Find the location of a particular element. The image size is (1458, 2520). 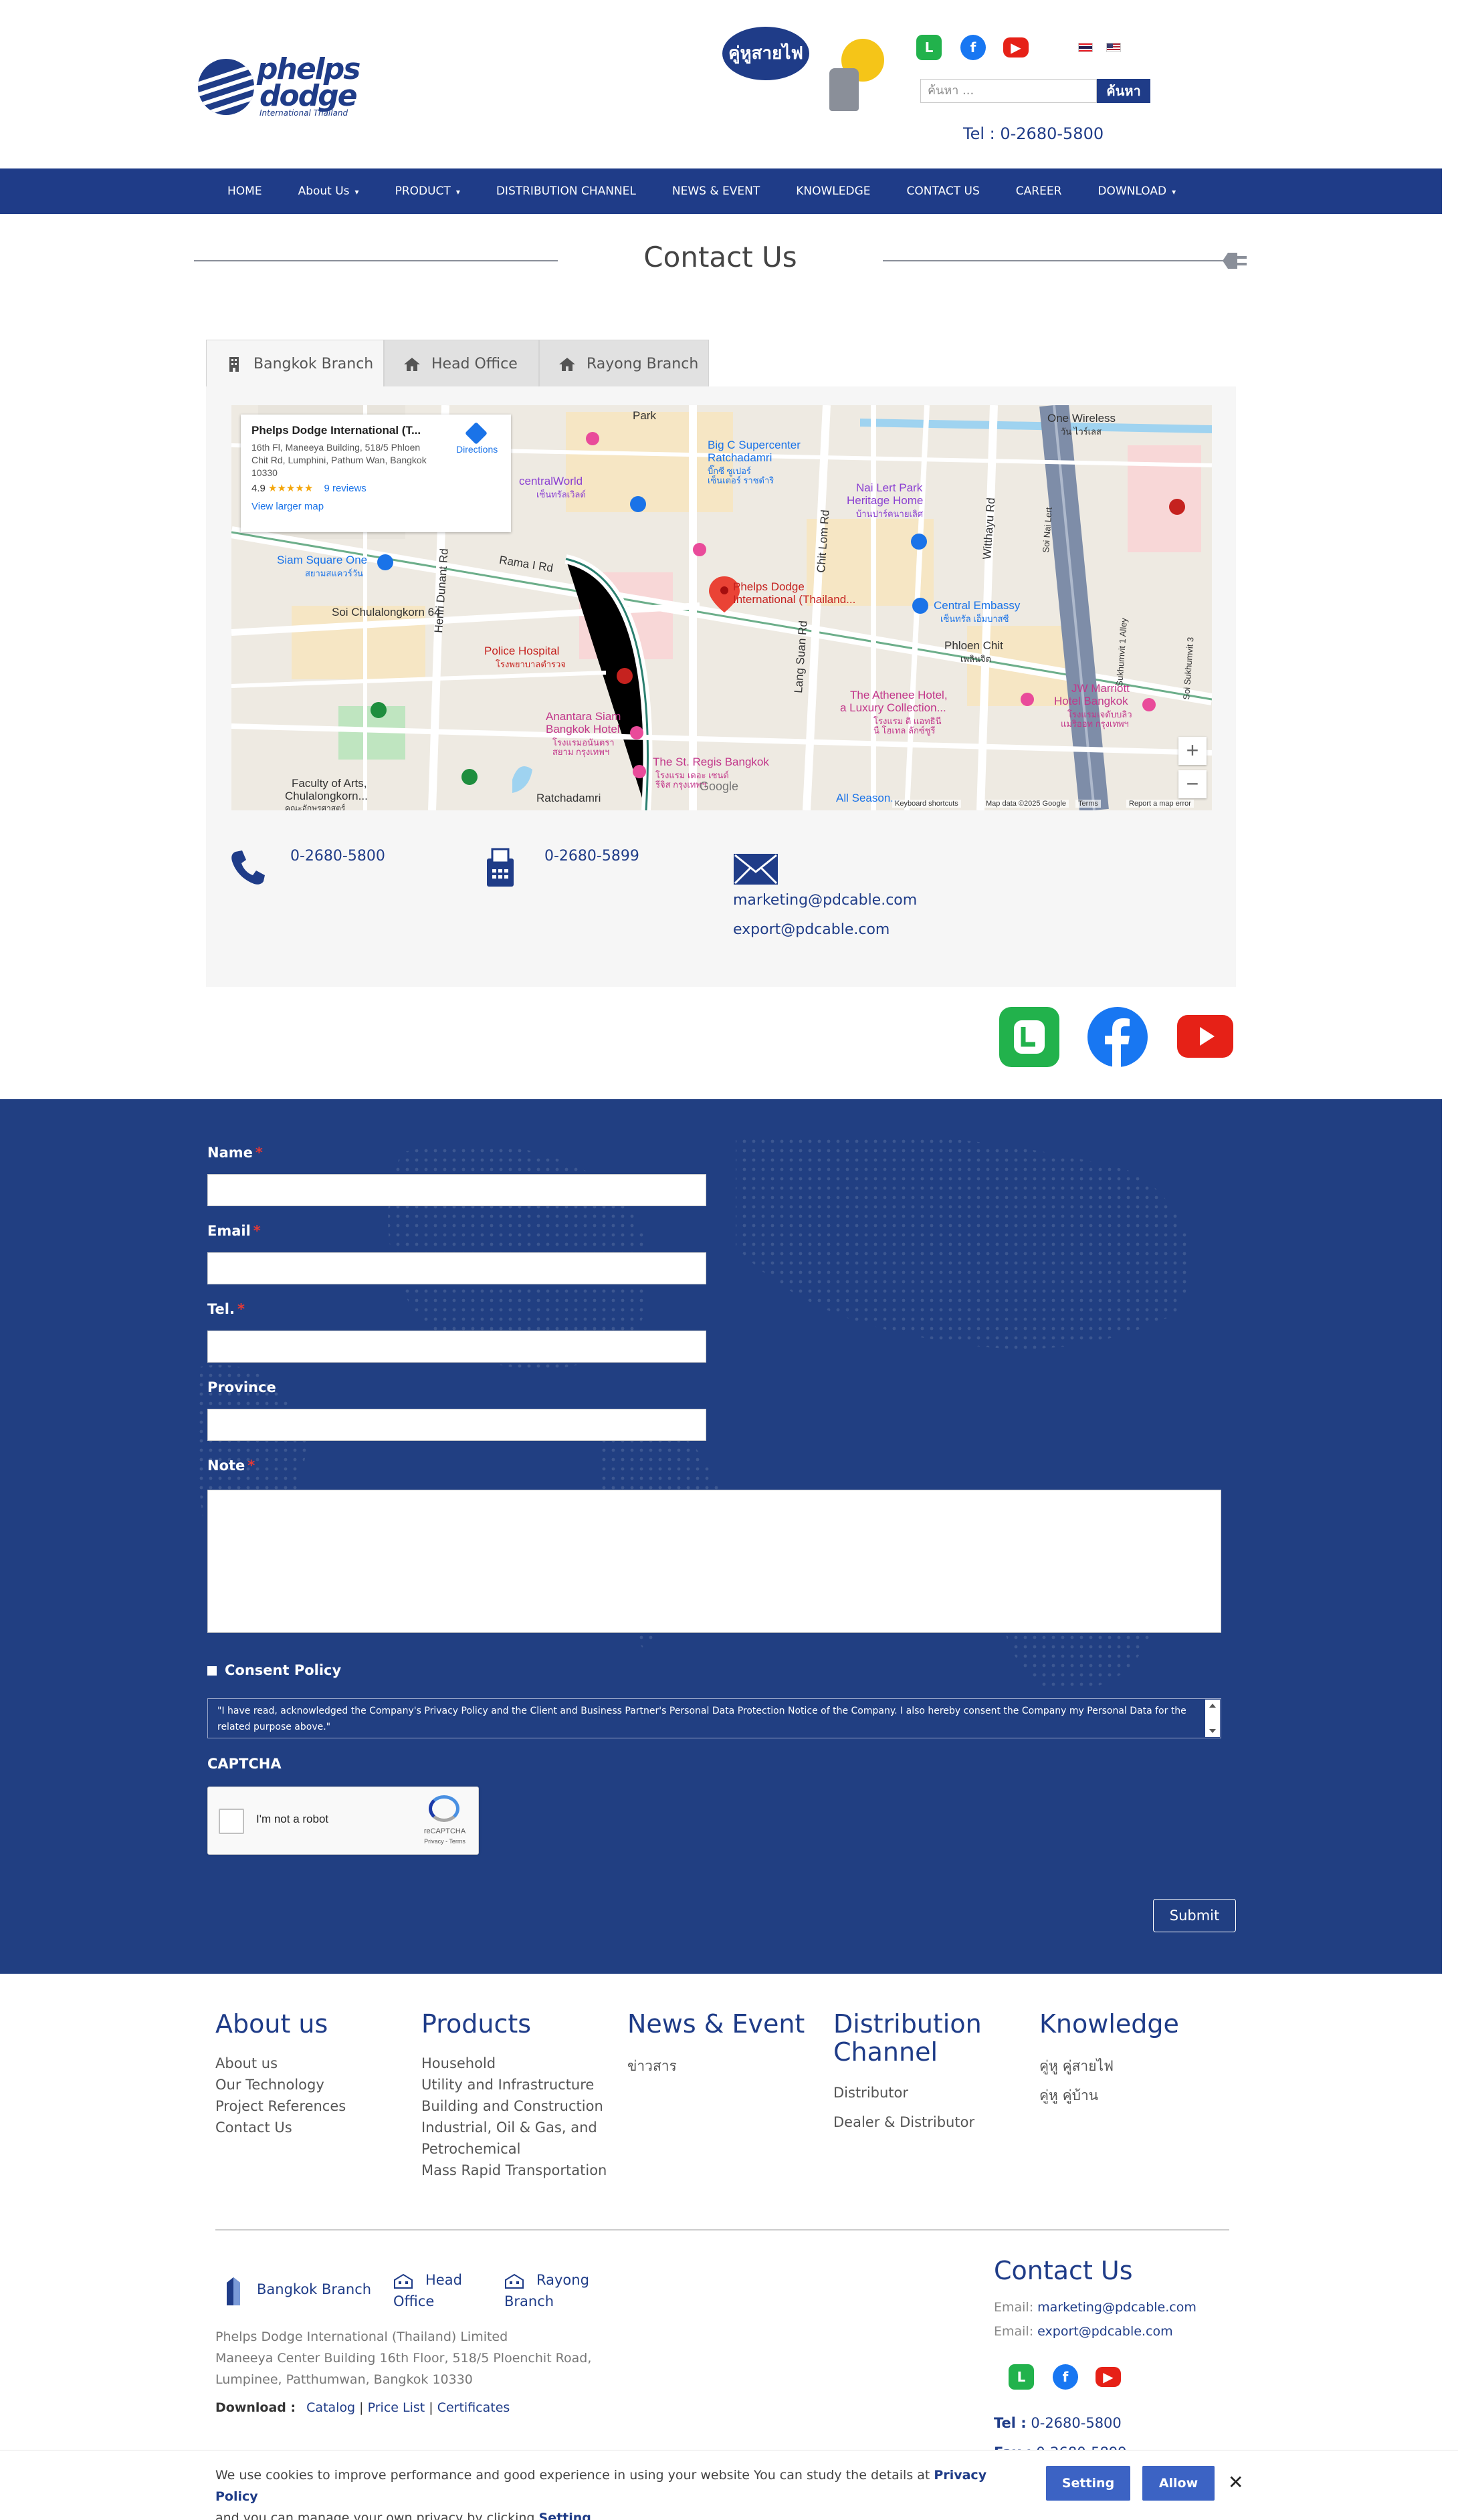

footer-link: Utility and Infrastructure is located at coordinates (507, 2085).